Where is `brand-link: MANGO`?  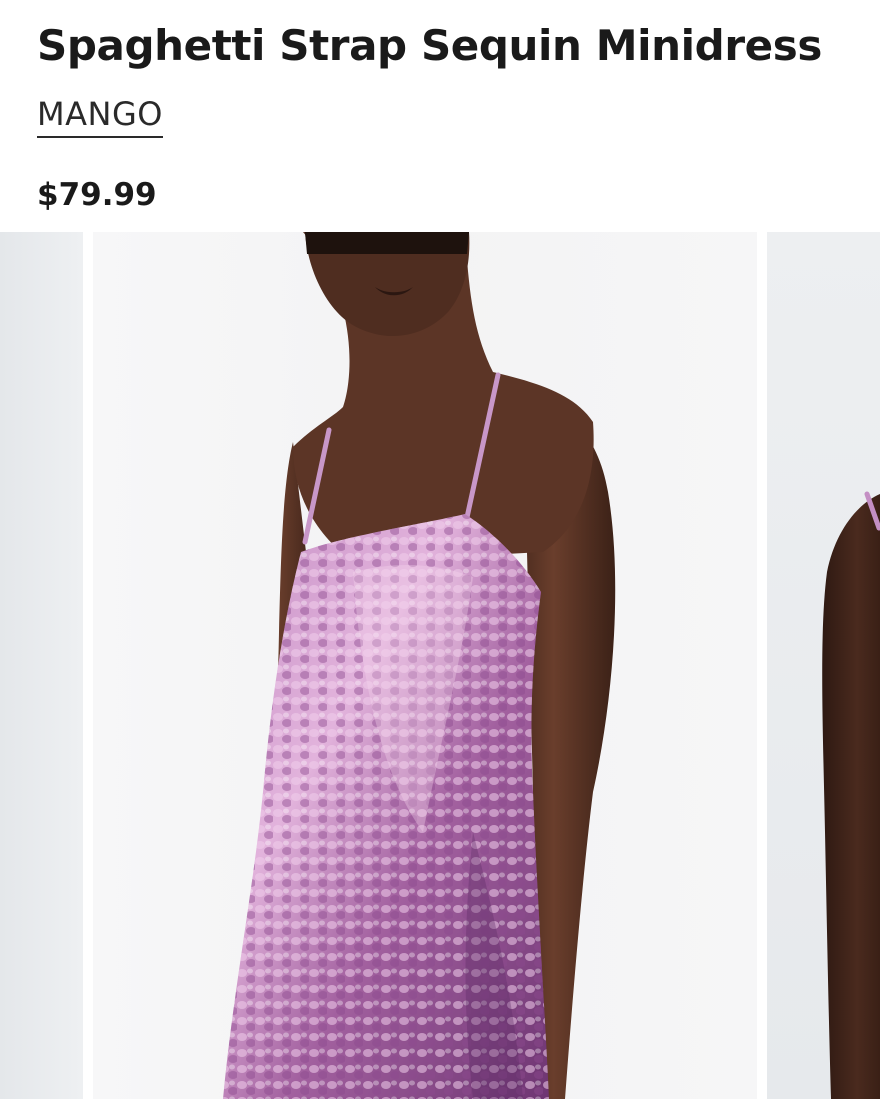
brand-link: MANGO is located at coordinates (100, 115).